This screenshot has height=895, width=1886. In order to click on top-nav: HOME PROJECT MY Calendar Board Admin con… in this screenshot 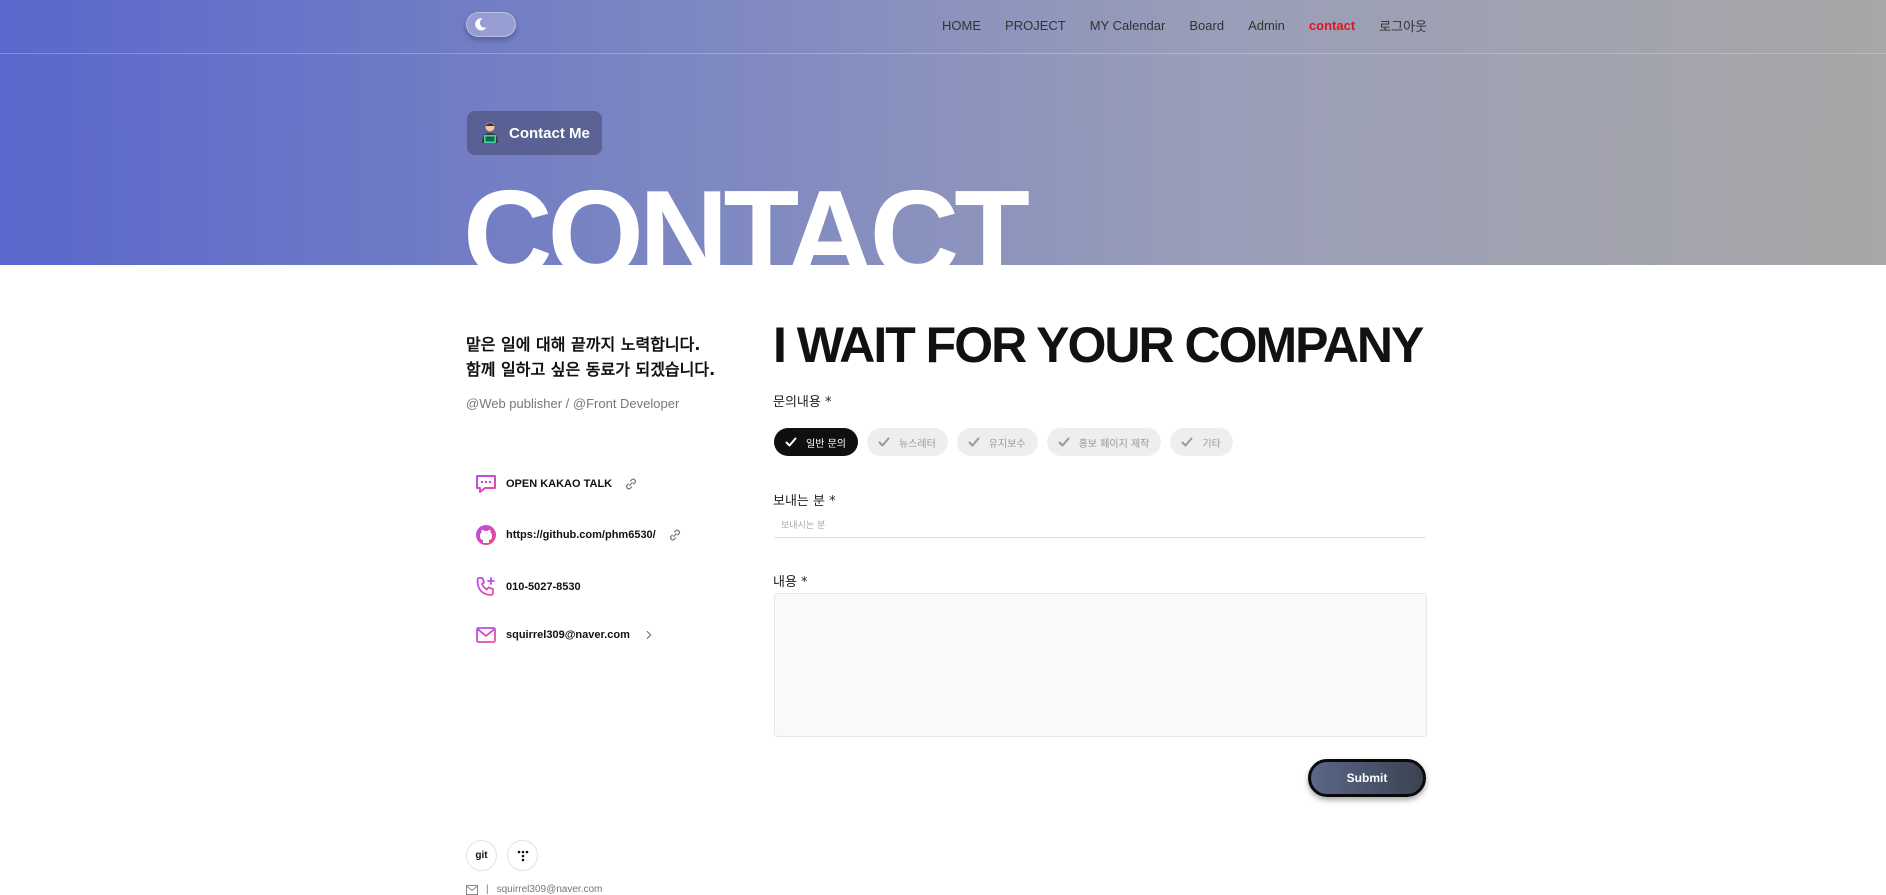, I will do `click(943, 27)`.